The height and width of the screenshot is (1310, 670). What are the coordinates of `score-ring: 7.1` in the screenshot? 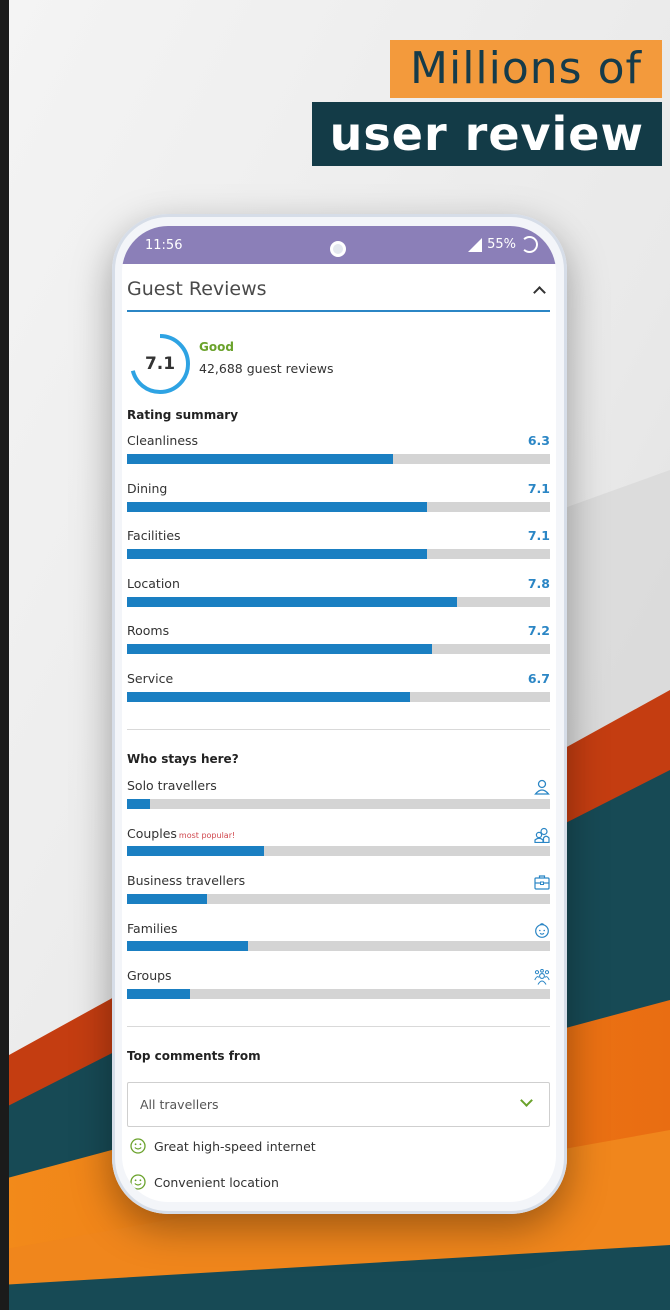 It's located at (160, 364).